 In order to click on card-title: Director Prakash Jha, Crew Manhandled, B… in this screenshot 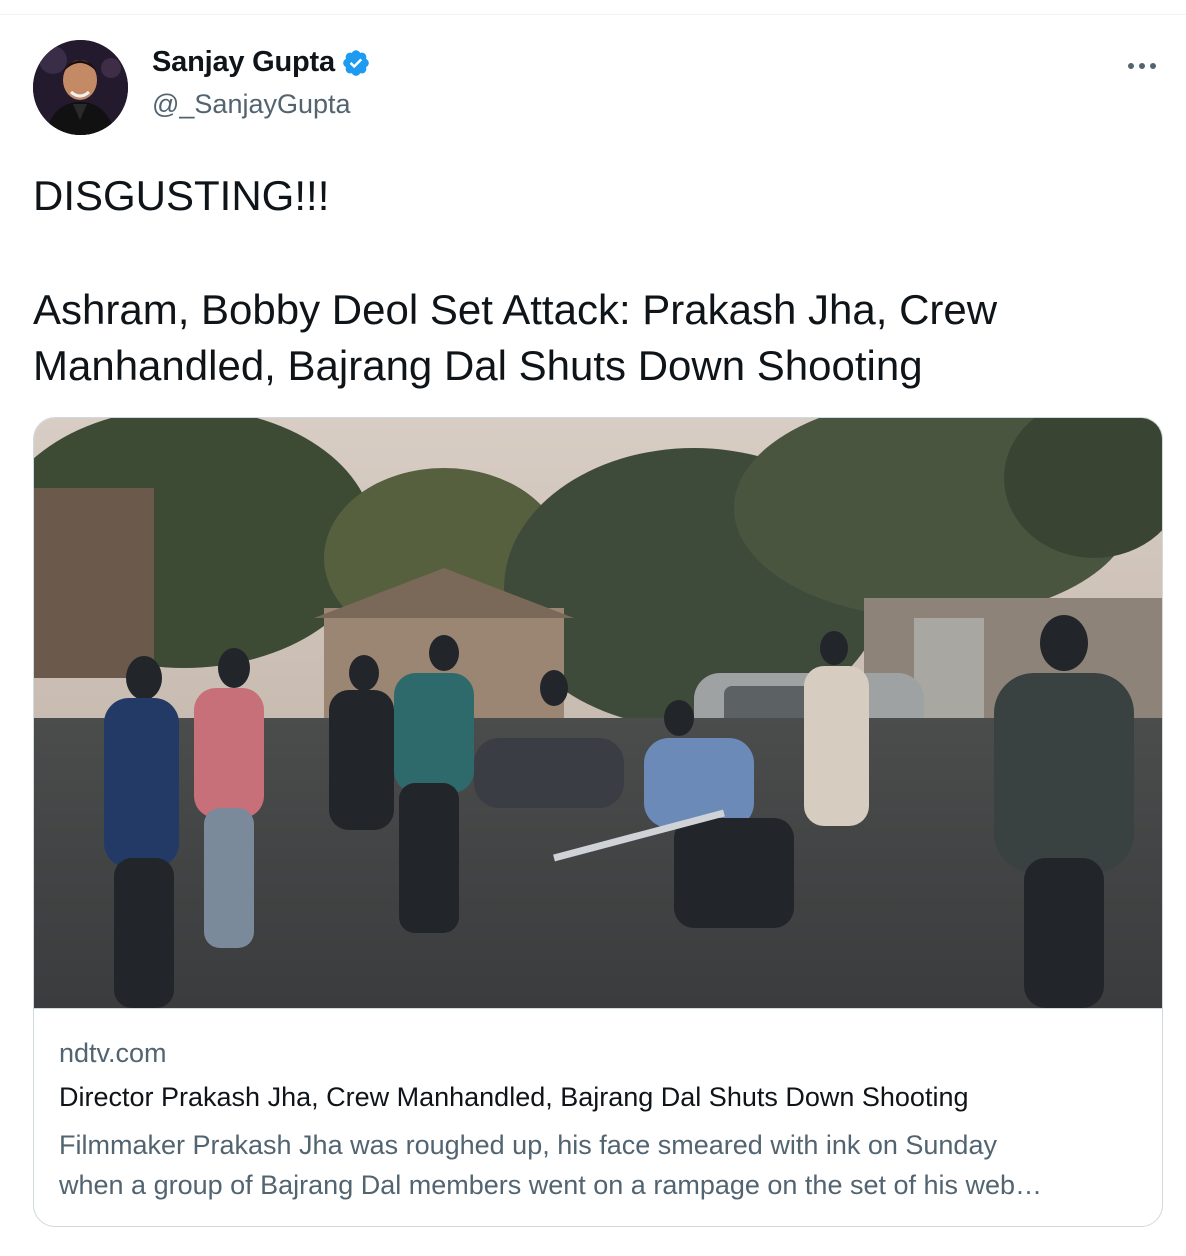, I will do `click(513, 1097)`.